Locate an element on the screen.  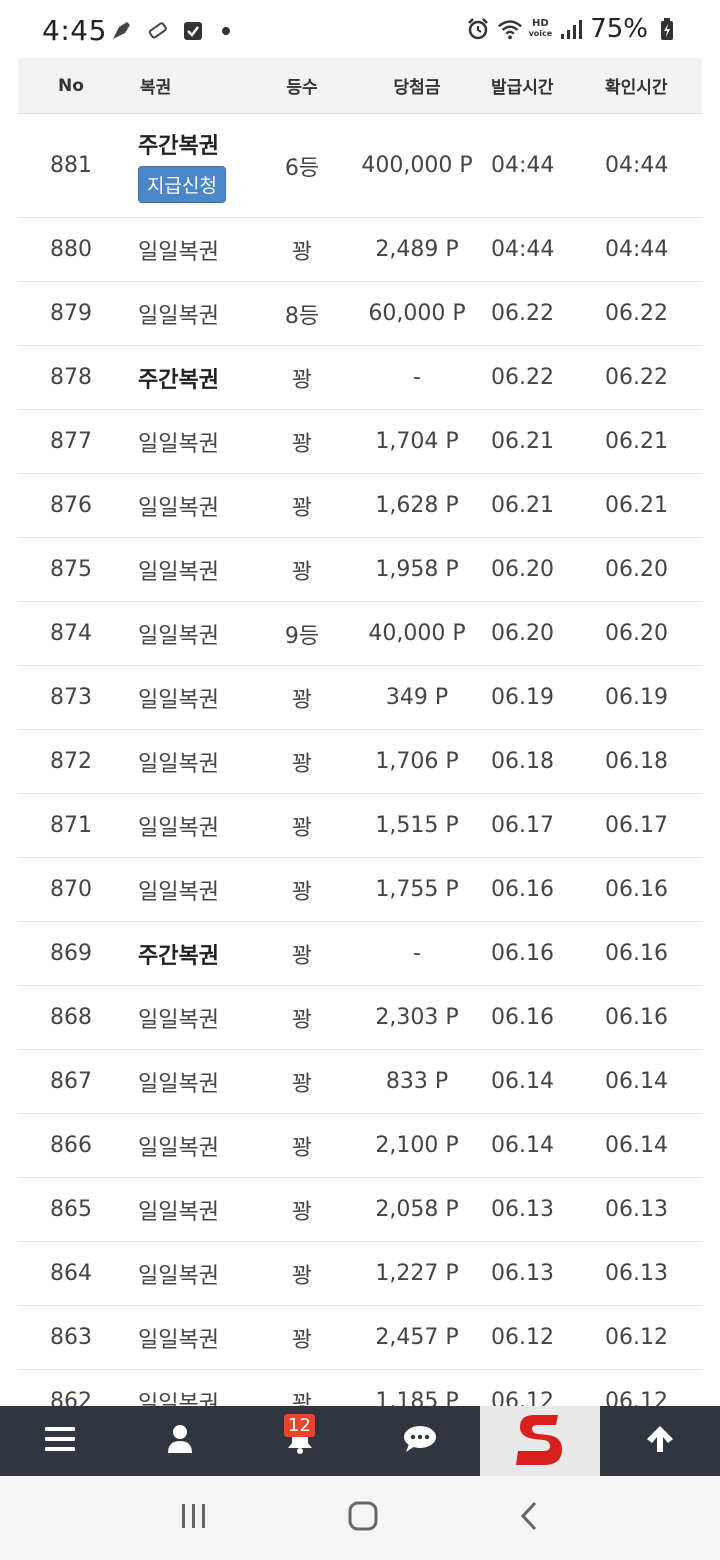
table-row: 864 일일복권 꽝 1,227 P 06.13 06.13 is located at coordinates (360, 1274).